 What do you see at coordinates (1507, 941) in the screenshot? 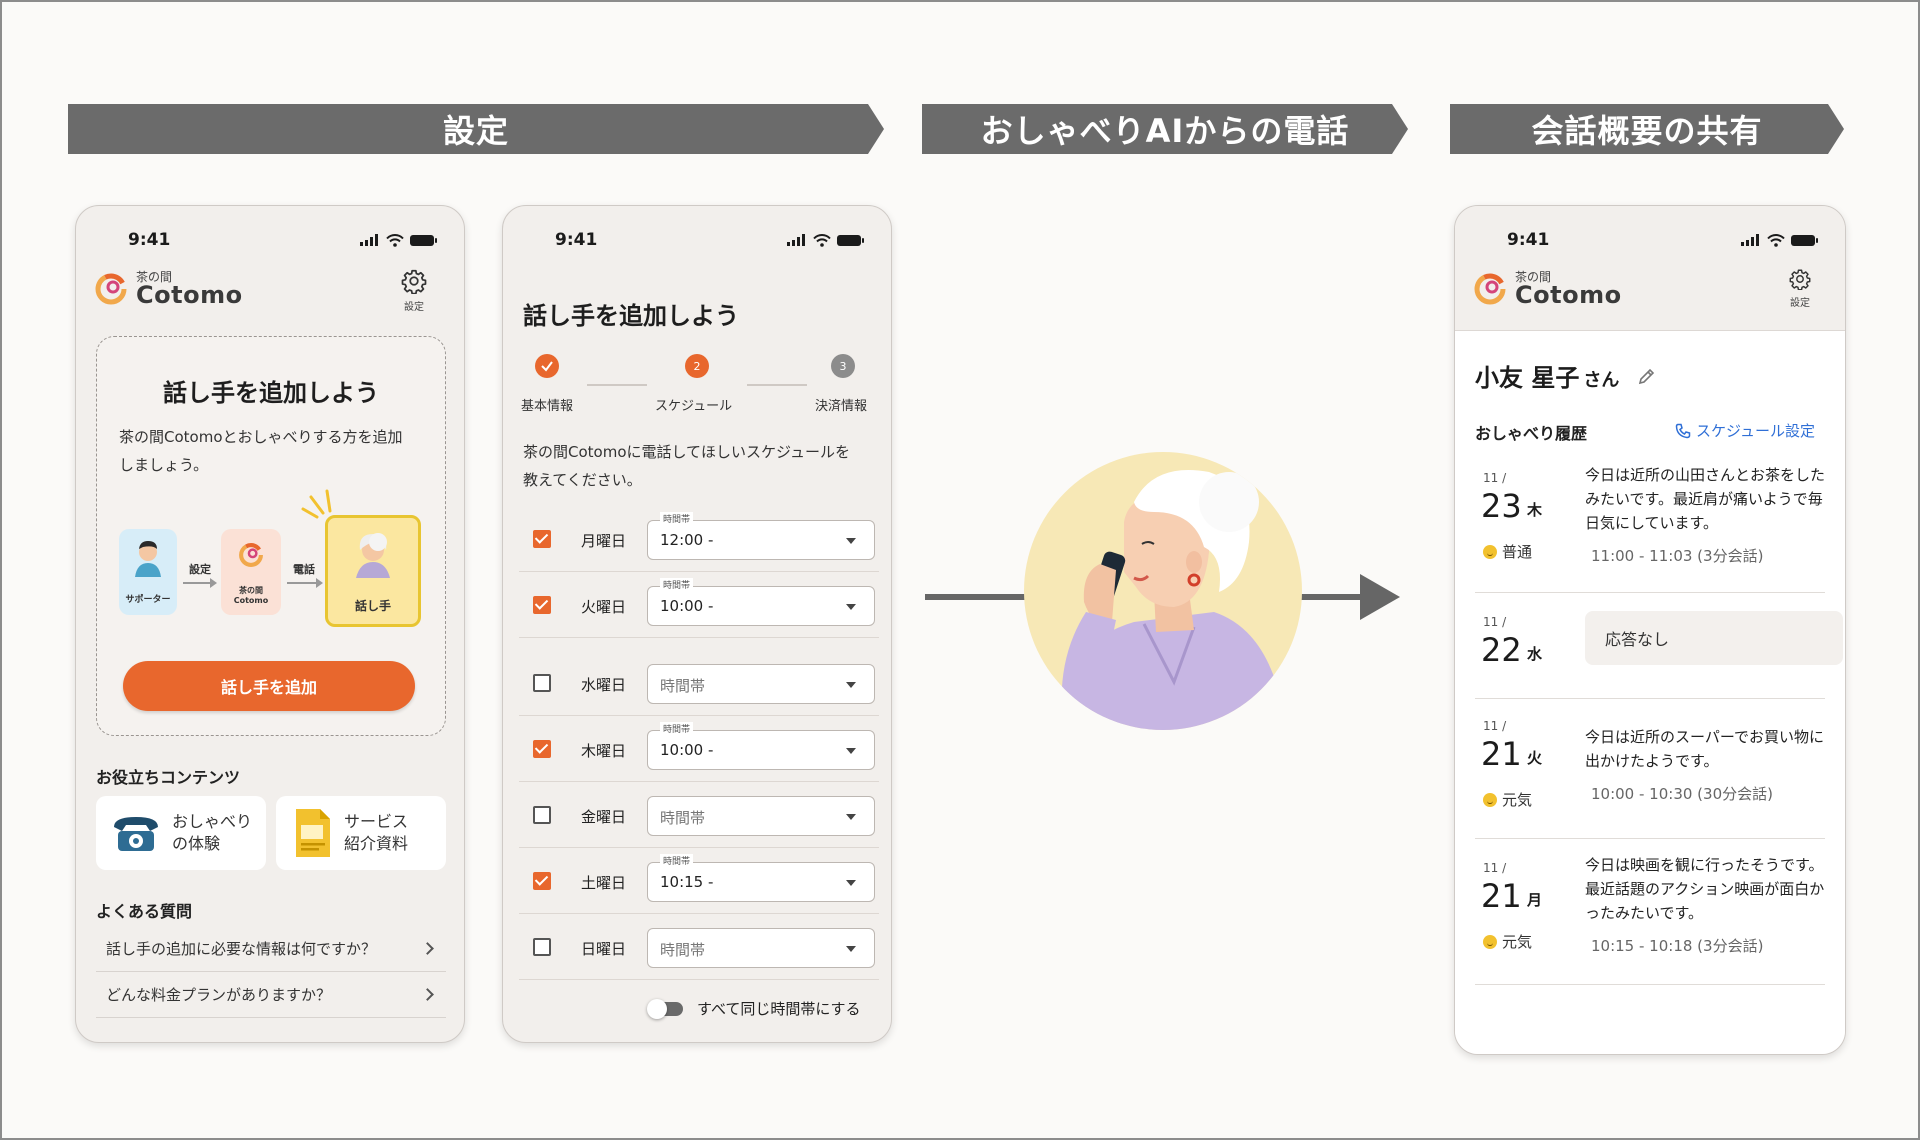
I see `mood-badge: 元気` at bounding box center [1507, 941].